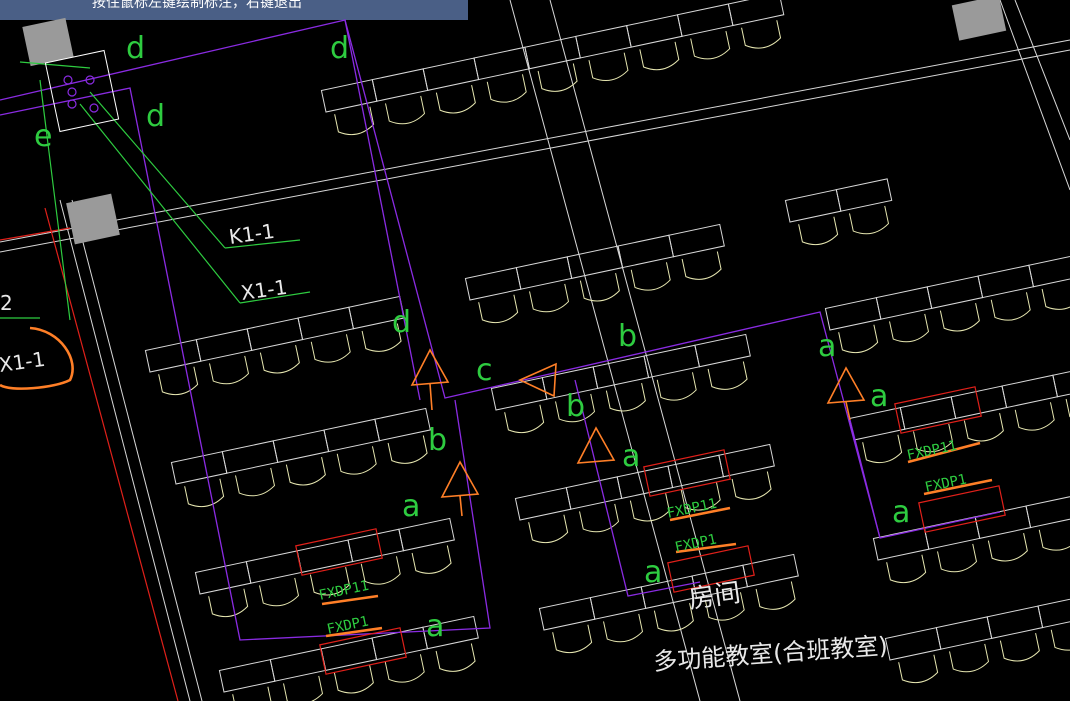 The width and height of the screenshot is (1070, 701). What do you see at coordinates (251, 234) in the screenshot?
I see `circuit-label-k1: K1-1` at bounding box center [251, 234].